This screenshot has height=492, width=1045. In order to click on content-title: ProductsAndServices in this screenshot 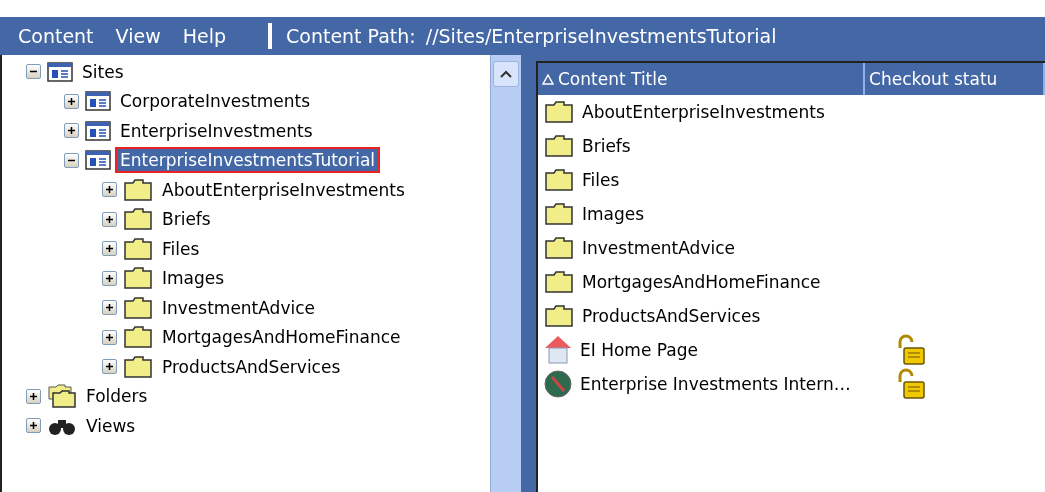, I will do `click(671, 316)`.